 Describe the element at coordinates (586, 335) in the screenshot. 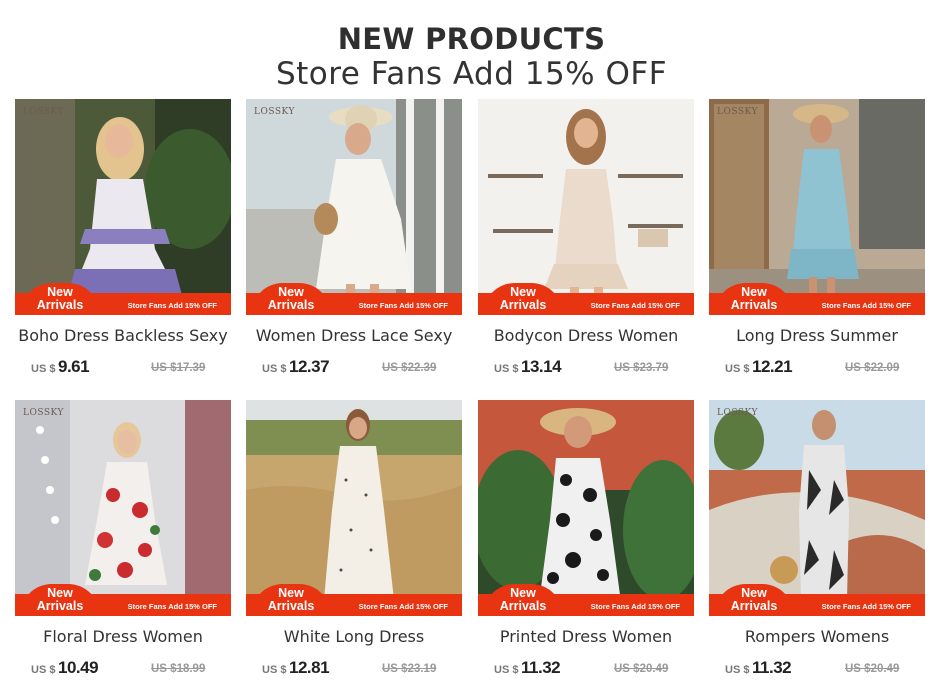

I see `product-title: Bodycon Dress Women` at that location.